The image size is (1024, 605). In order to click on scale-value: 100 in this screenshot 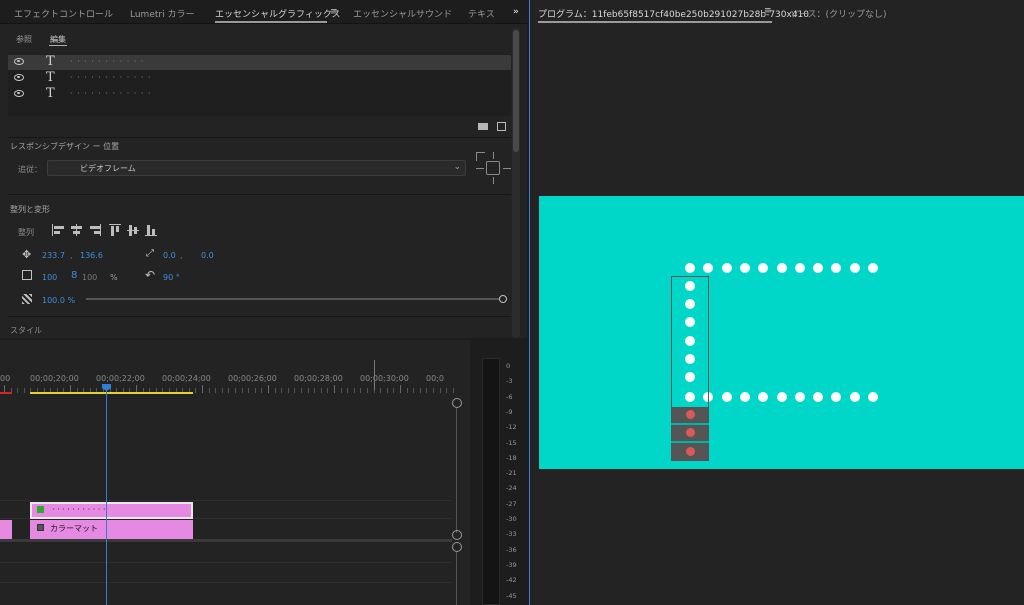, I will do `click(49, 277)`.